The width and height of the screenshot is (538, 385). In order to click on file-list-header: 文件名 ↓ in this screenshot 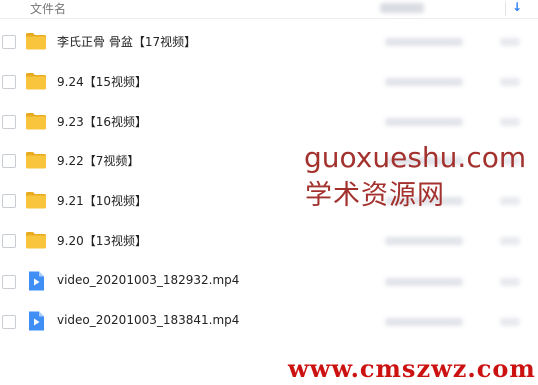, I will do `click(269, 9)`.